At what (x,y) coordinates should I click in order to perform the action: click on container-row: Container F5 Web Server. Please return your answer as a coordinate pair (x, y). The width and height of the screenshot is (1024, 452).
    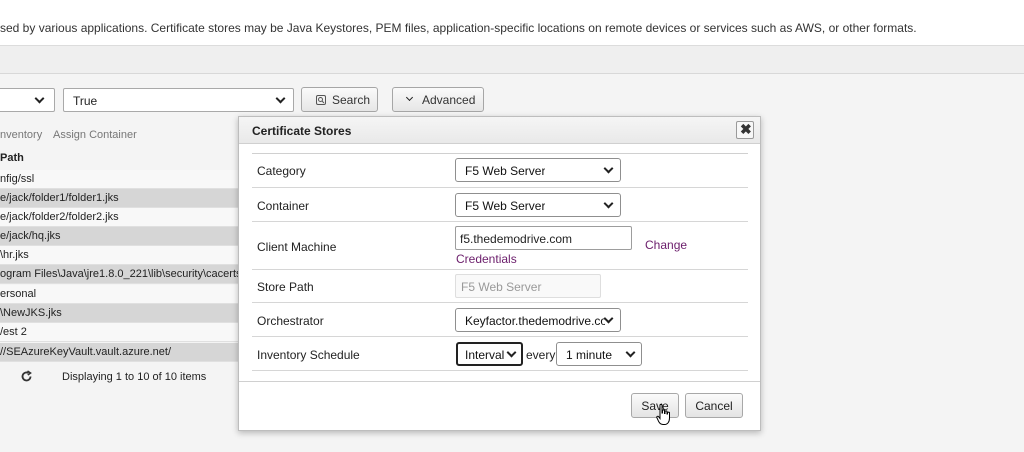
    Looking at the image, I should click on (500, 205).